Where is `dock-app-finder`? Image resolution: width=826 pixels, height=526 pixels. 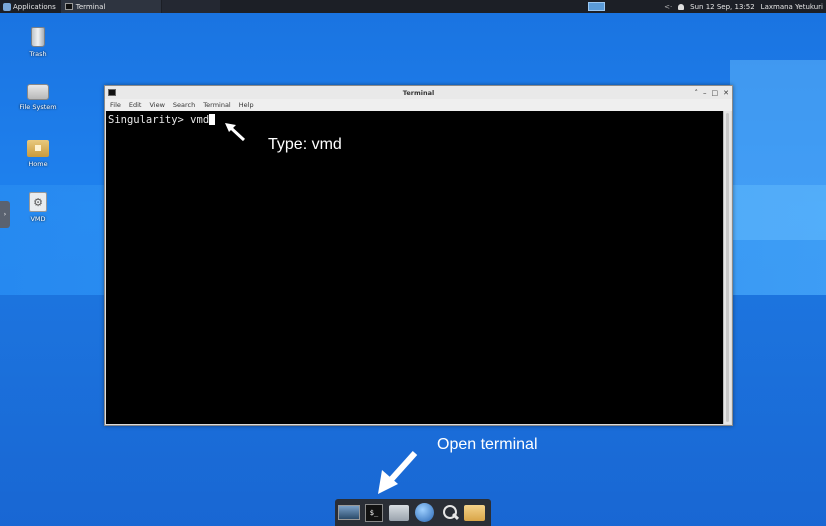 dock-app-finder is located at coordinates (449, 513).